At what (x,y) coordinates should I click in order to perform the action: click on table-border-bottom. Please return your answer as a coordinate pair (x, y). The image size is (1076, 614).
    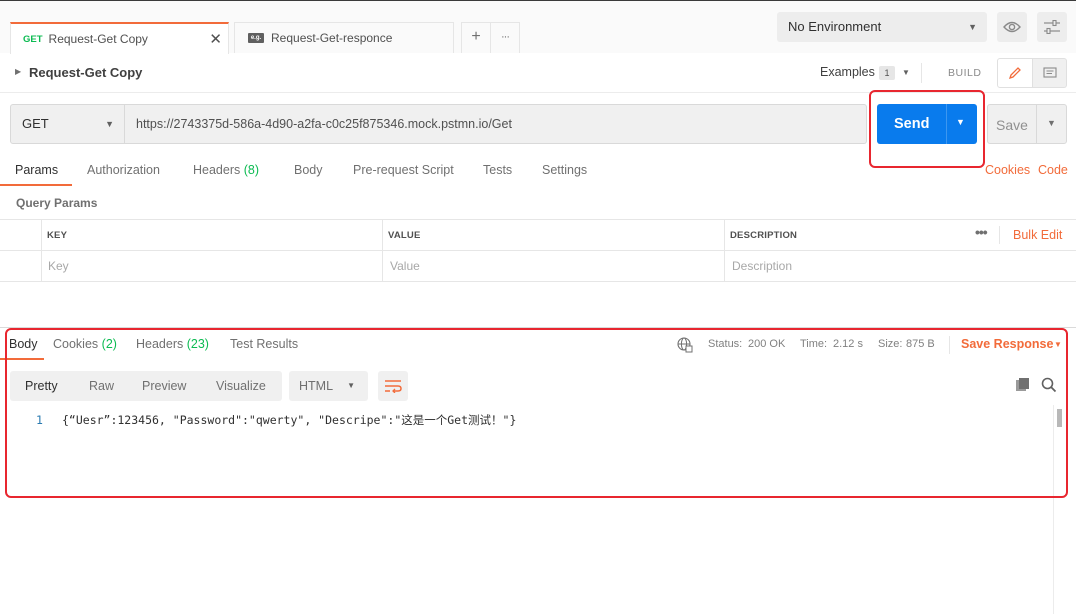
    Looking at the image, I should click on (538, 281).